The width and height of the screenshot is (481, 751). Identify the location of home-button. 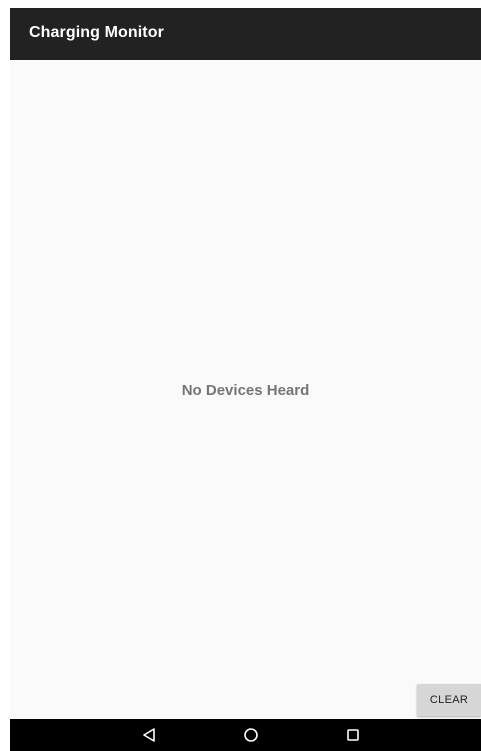
(251, 735).